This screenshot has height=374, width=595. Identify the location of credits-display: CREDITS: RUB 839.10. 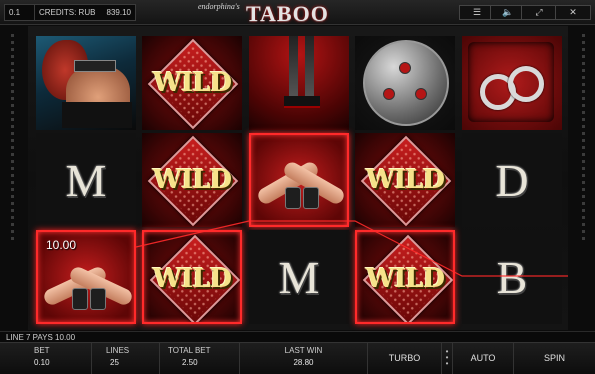
(85, 12).